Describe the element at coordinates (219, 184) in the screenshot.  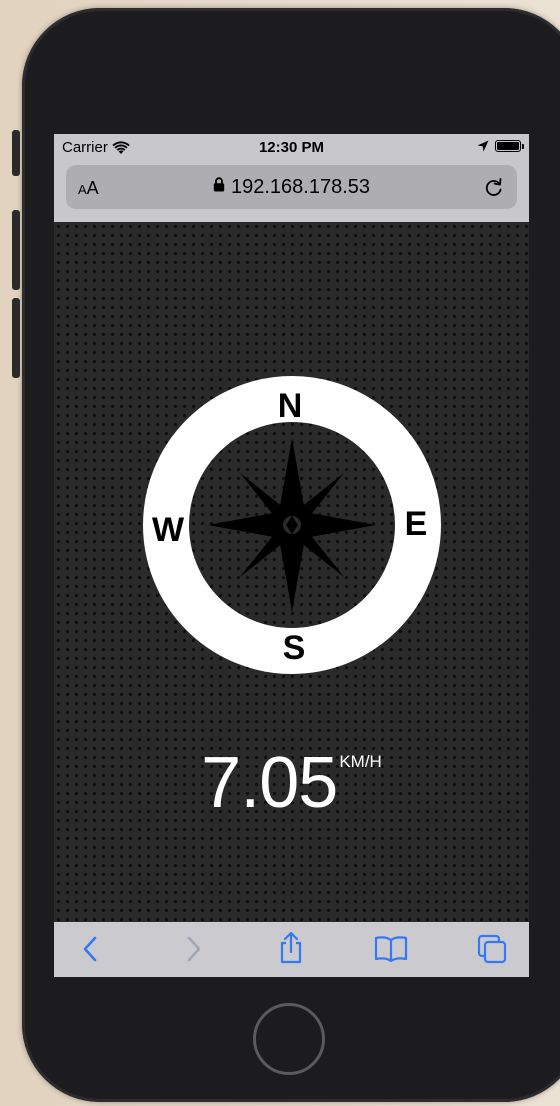
I see `lock-icon` at that location.